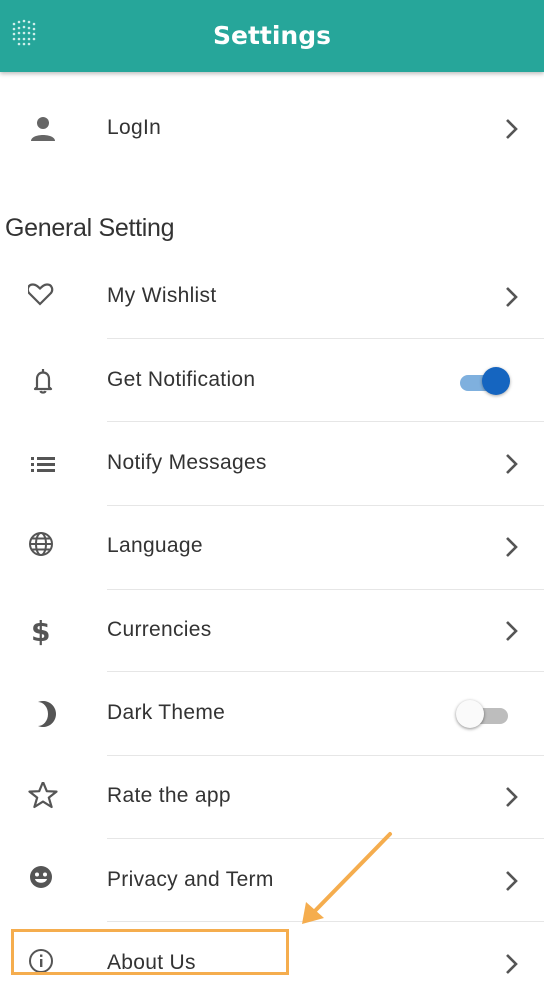 The width and height of the screenshot is (544, 1004). I want to click on settings-item-label: Currencies, so click(159, 629).